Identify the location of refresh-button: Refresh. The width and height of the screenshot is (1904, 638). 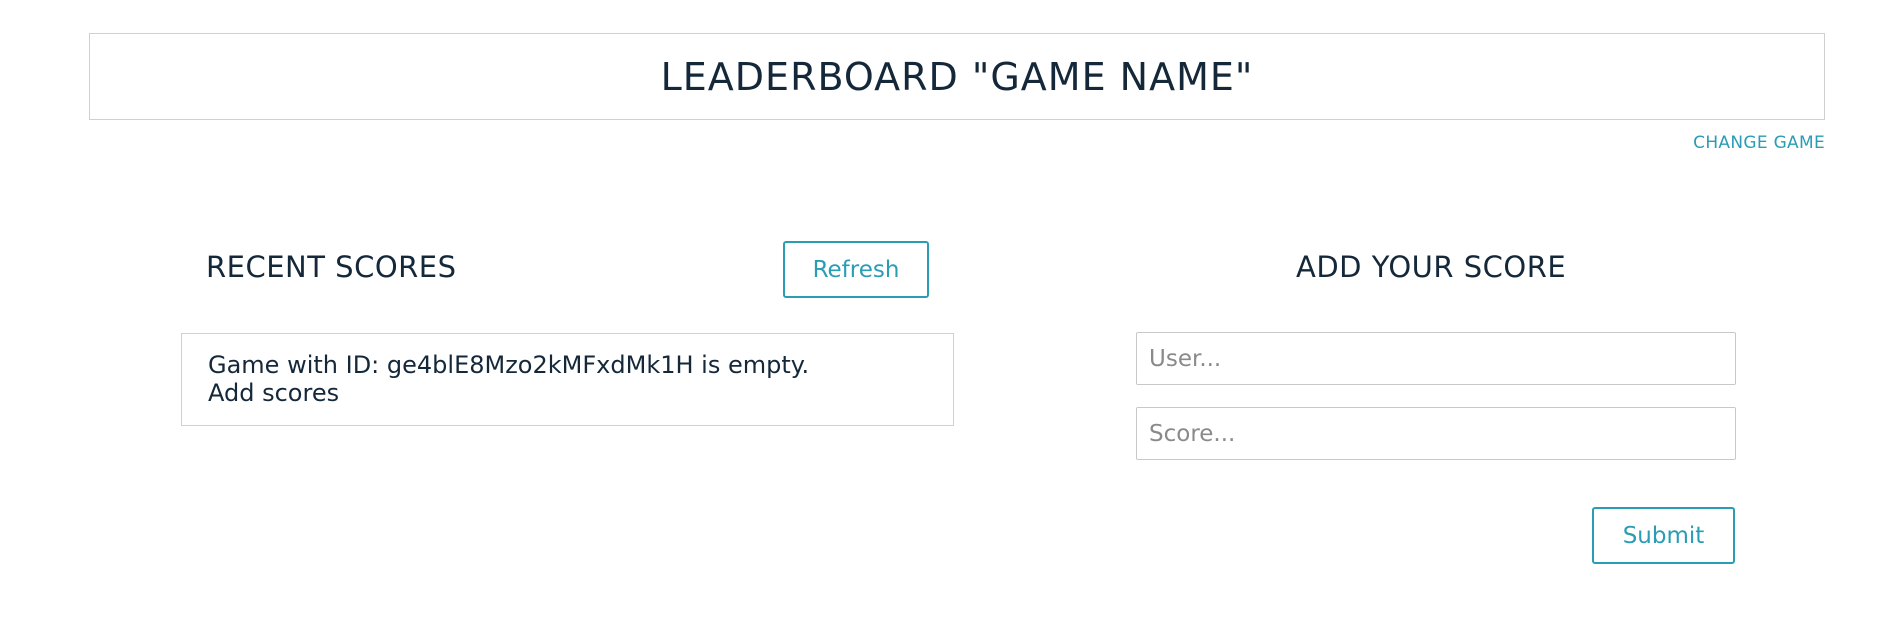
(856, 269).